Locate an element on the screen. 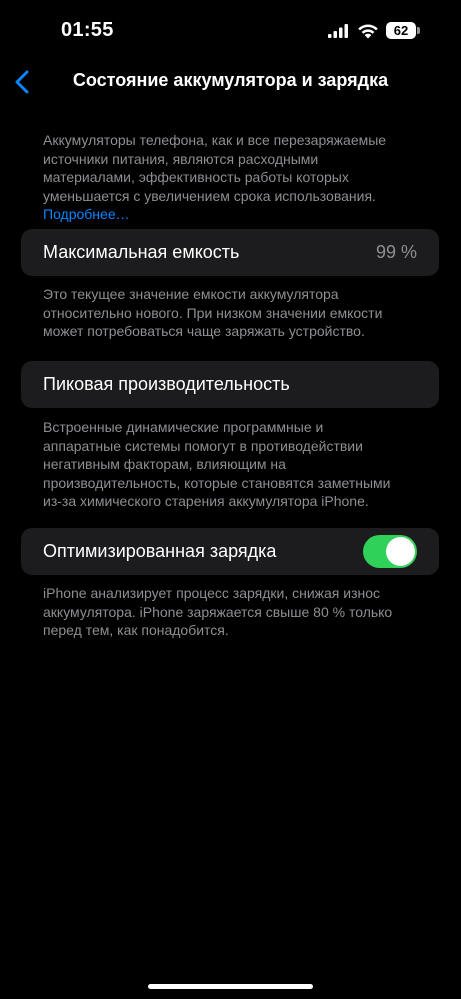 This screenshot has width=461, height=999. battery-tip is located at coordinates (418, 30).